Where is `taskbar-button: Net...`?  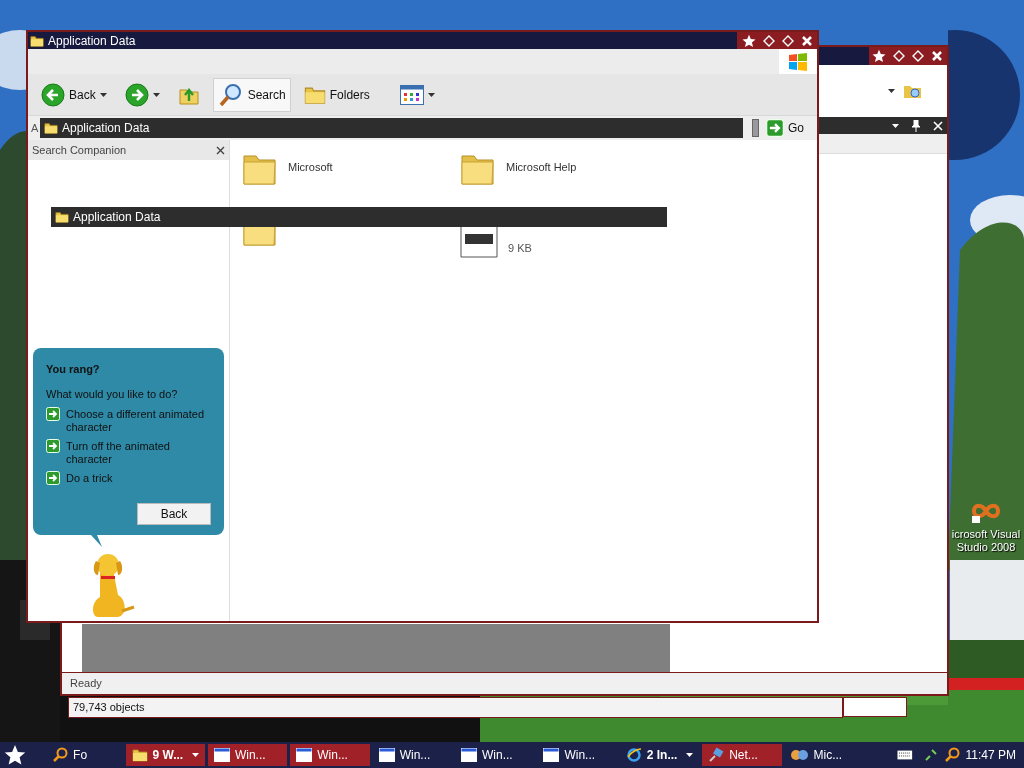 taskbar-button: Net... is located at coordinates (742, 755).